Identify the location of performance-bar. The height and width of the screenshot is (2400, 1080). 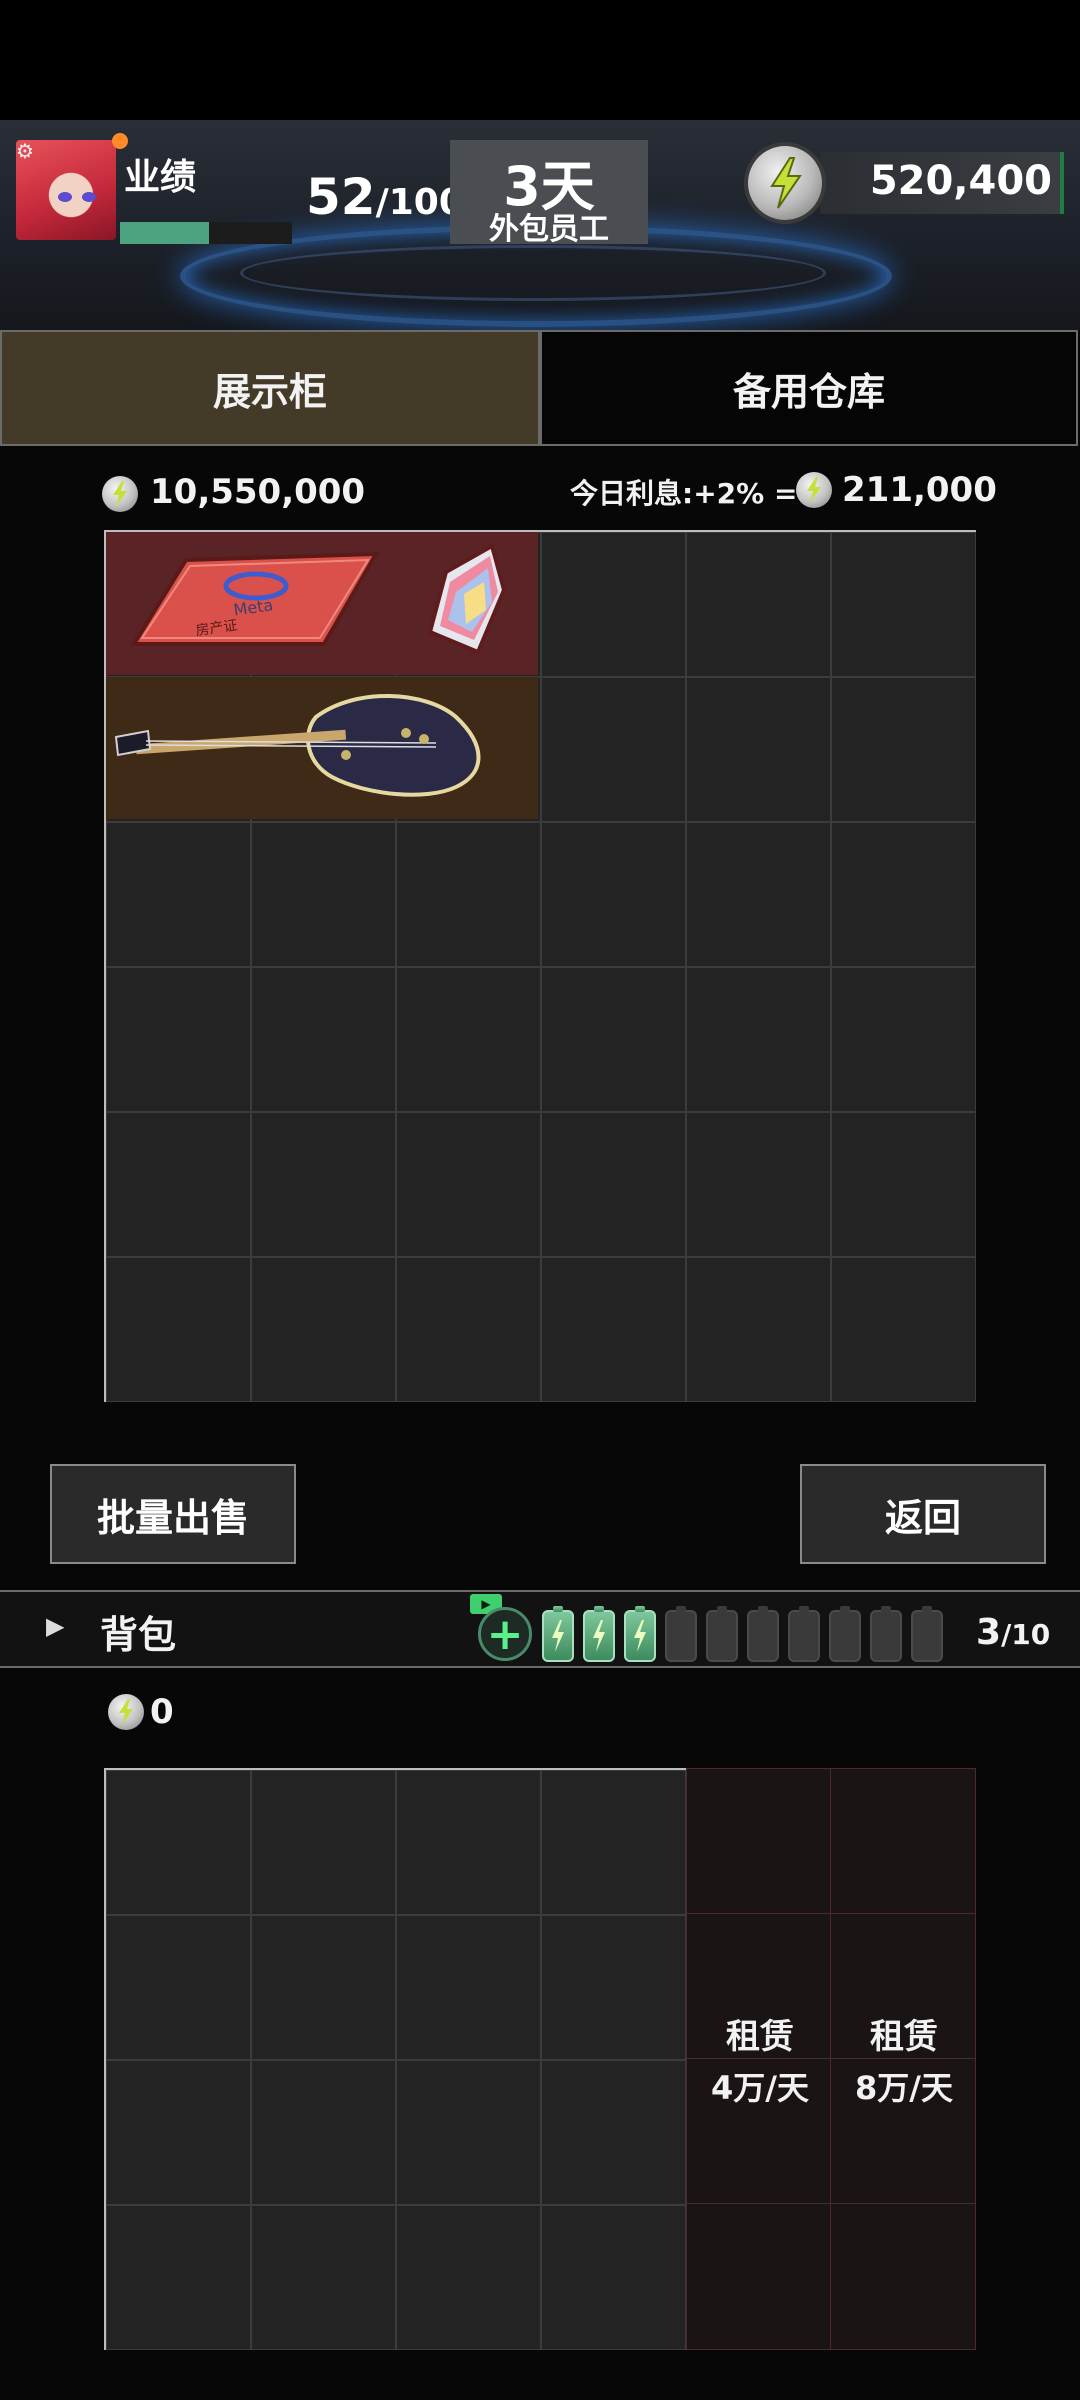
(206, 233).